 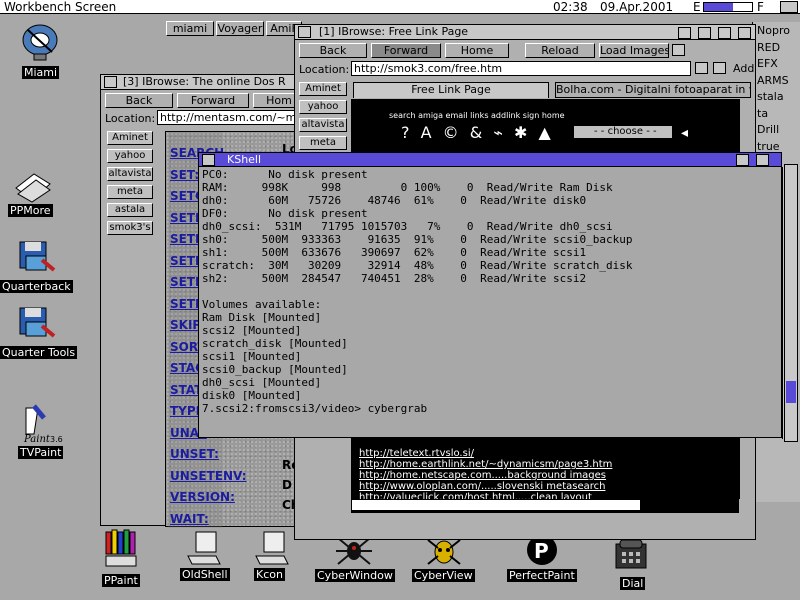 I want to click on dos-side-button: Aminet, so click(x=130, y=138).